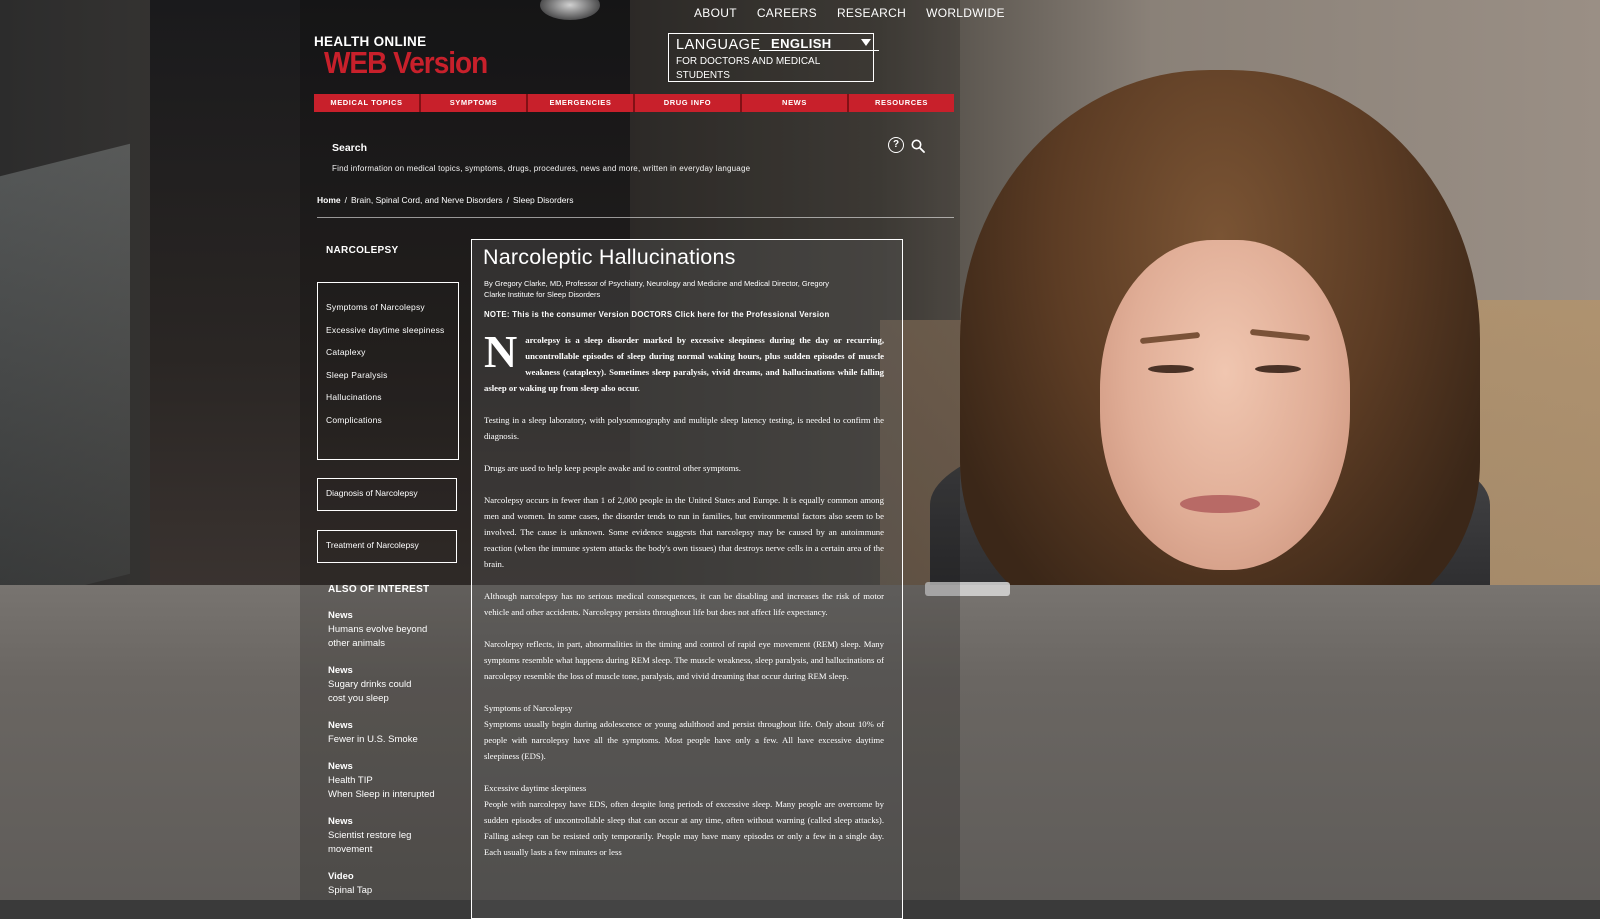 This screenshot has width=1600, height=919. Describe the element at coordinates (398, 733) in the screenshot. I see `news-item: News Fewer in U.S. Smoke` at that location.